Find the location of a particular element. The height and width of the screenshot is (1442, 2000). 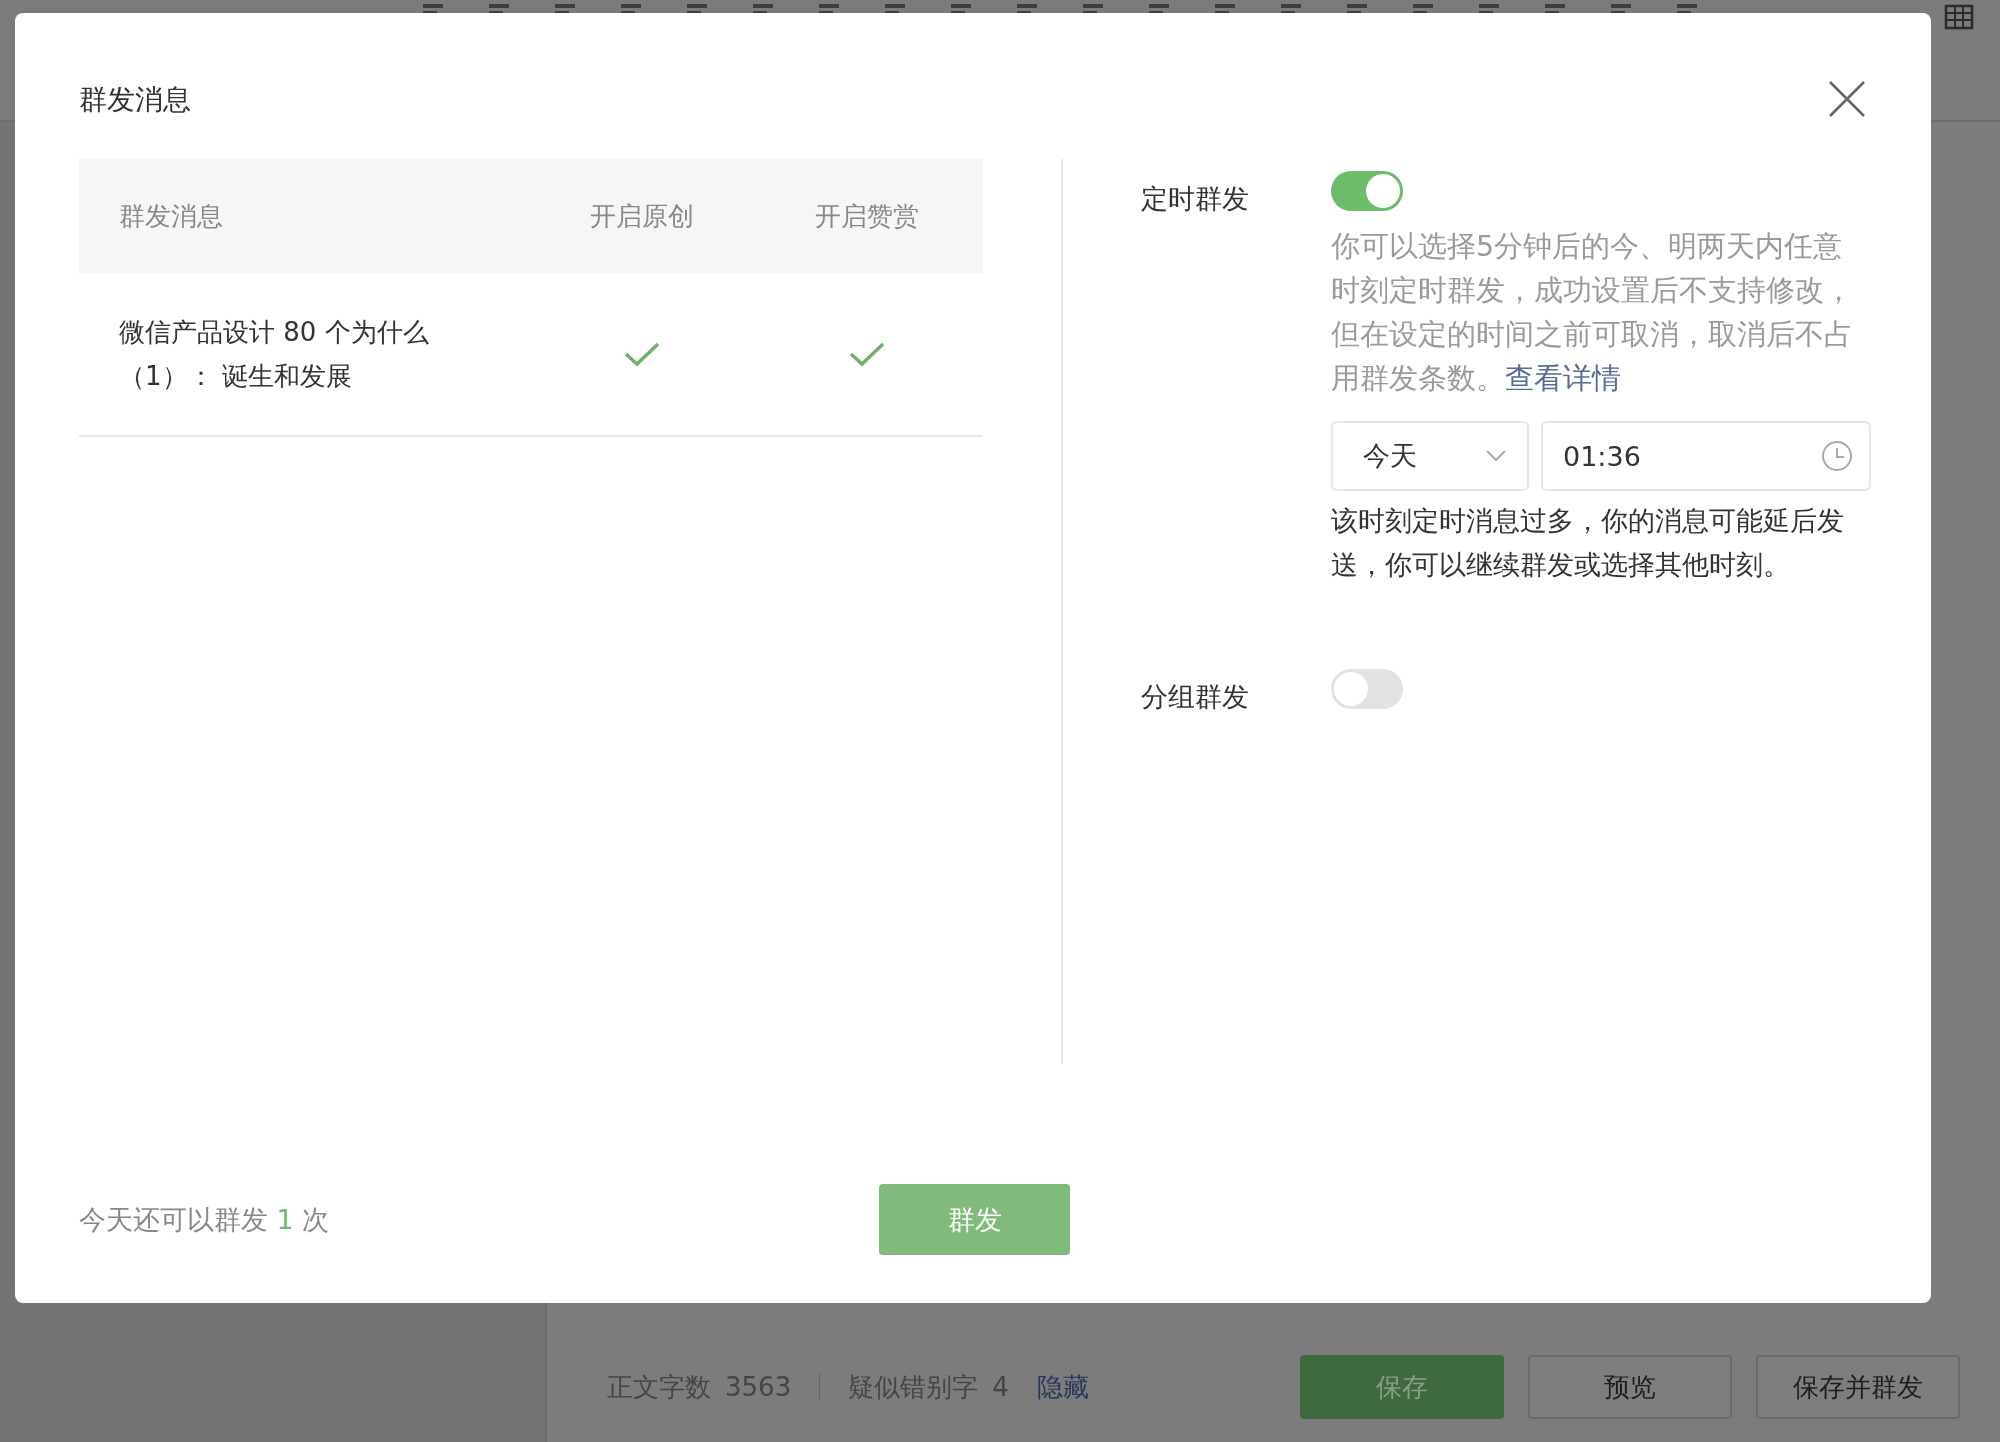

table-icon is located at coordinates (1959, 17).